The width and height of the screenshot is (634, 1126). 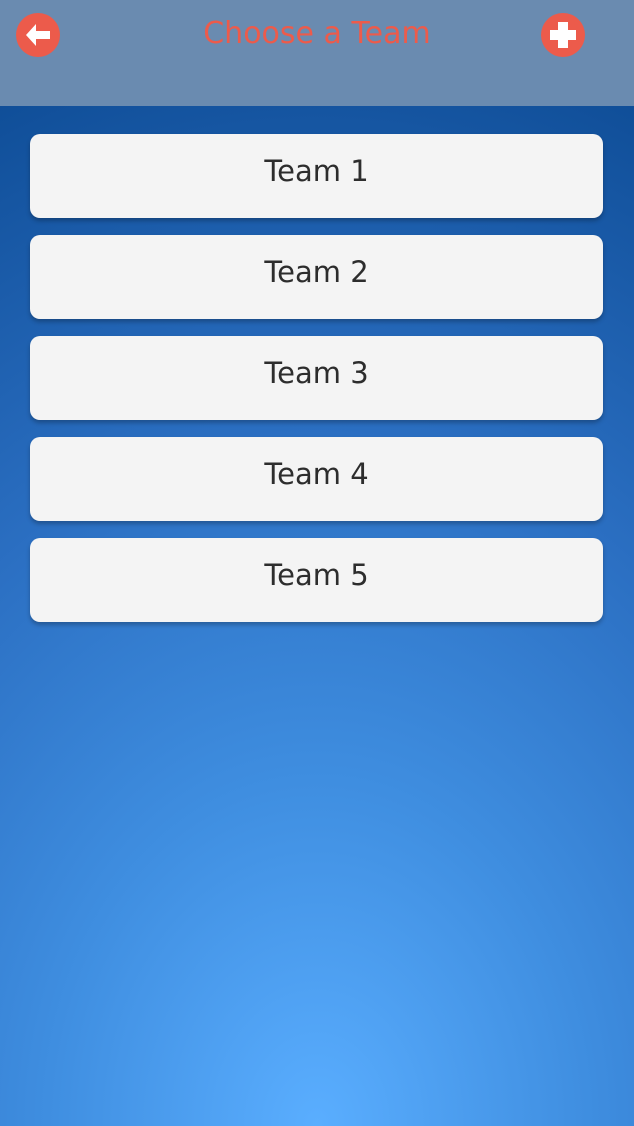 What do you see at coordinates (316, 474) in the screenshot?
I see `team-label: Team 4` at bounding box center [316, 474].